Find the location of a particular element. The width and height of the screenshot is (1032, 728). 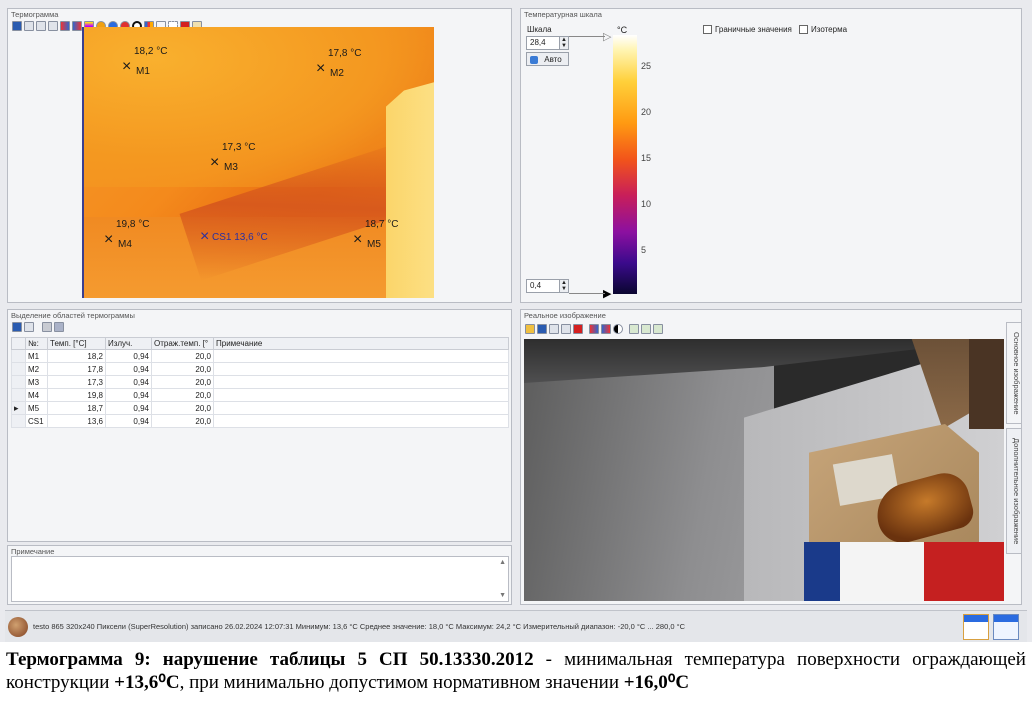

row-selector: ▸ is located at coordinates (18, 408).